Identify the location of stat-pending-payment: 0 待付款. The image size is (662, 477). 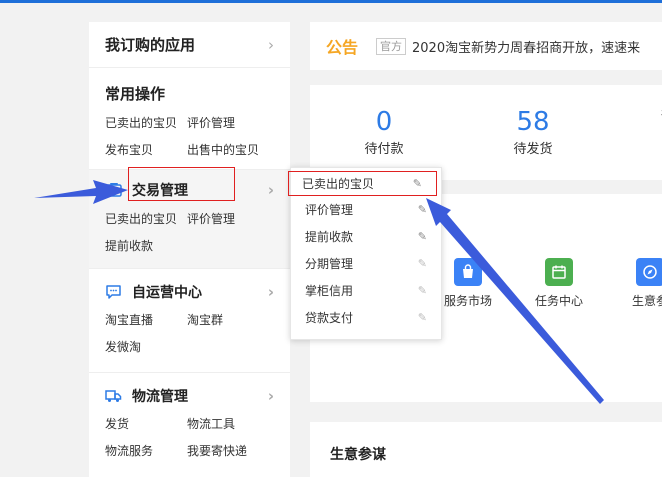
(384, 133).